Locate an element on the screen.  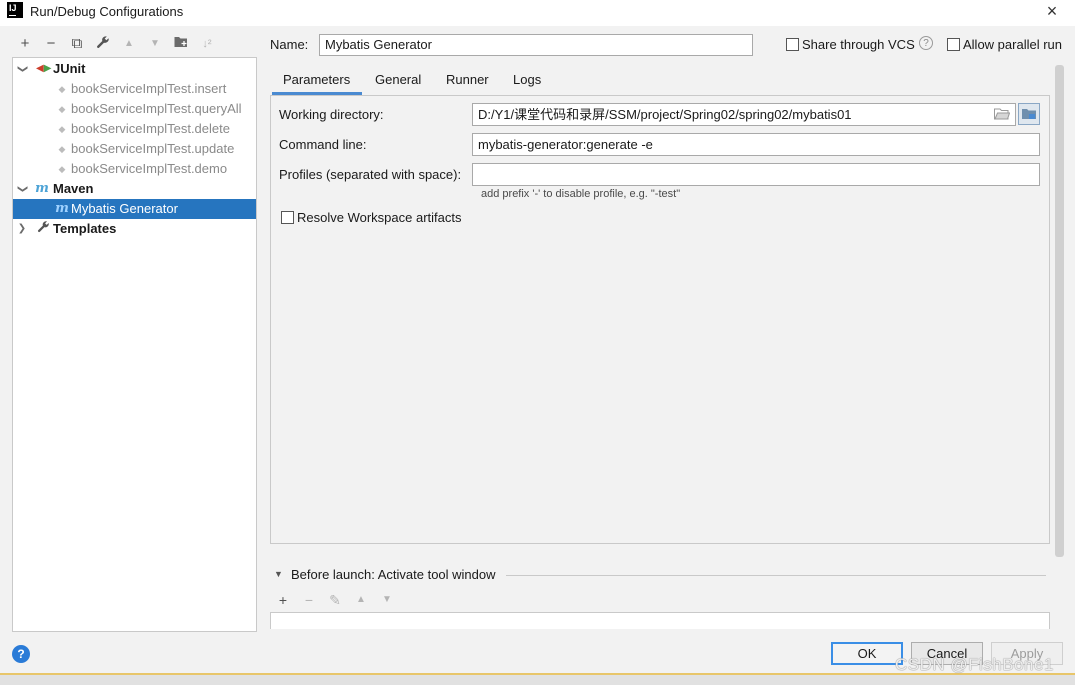
command-line-label: Command line: is located at coordinates (323, 144).